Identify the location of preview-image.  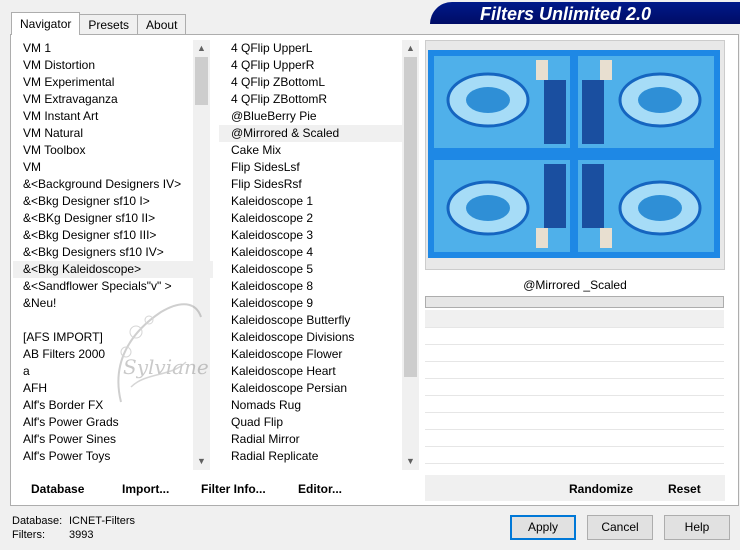
(574, 154).